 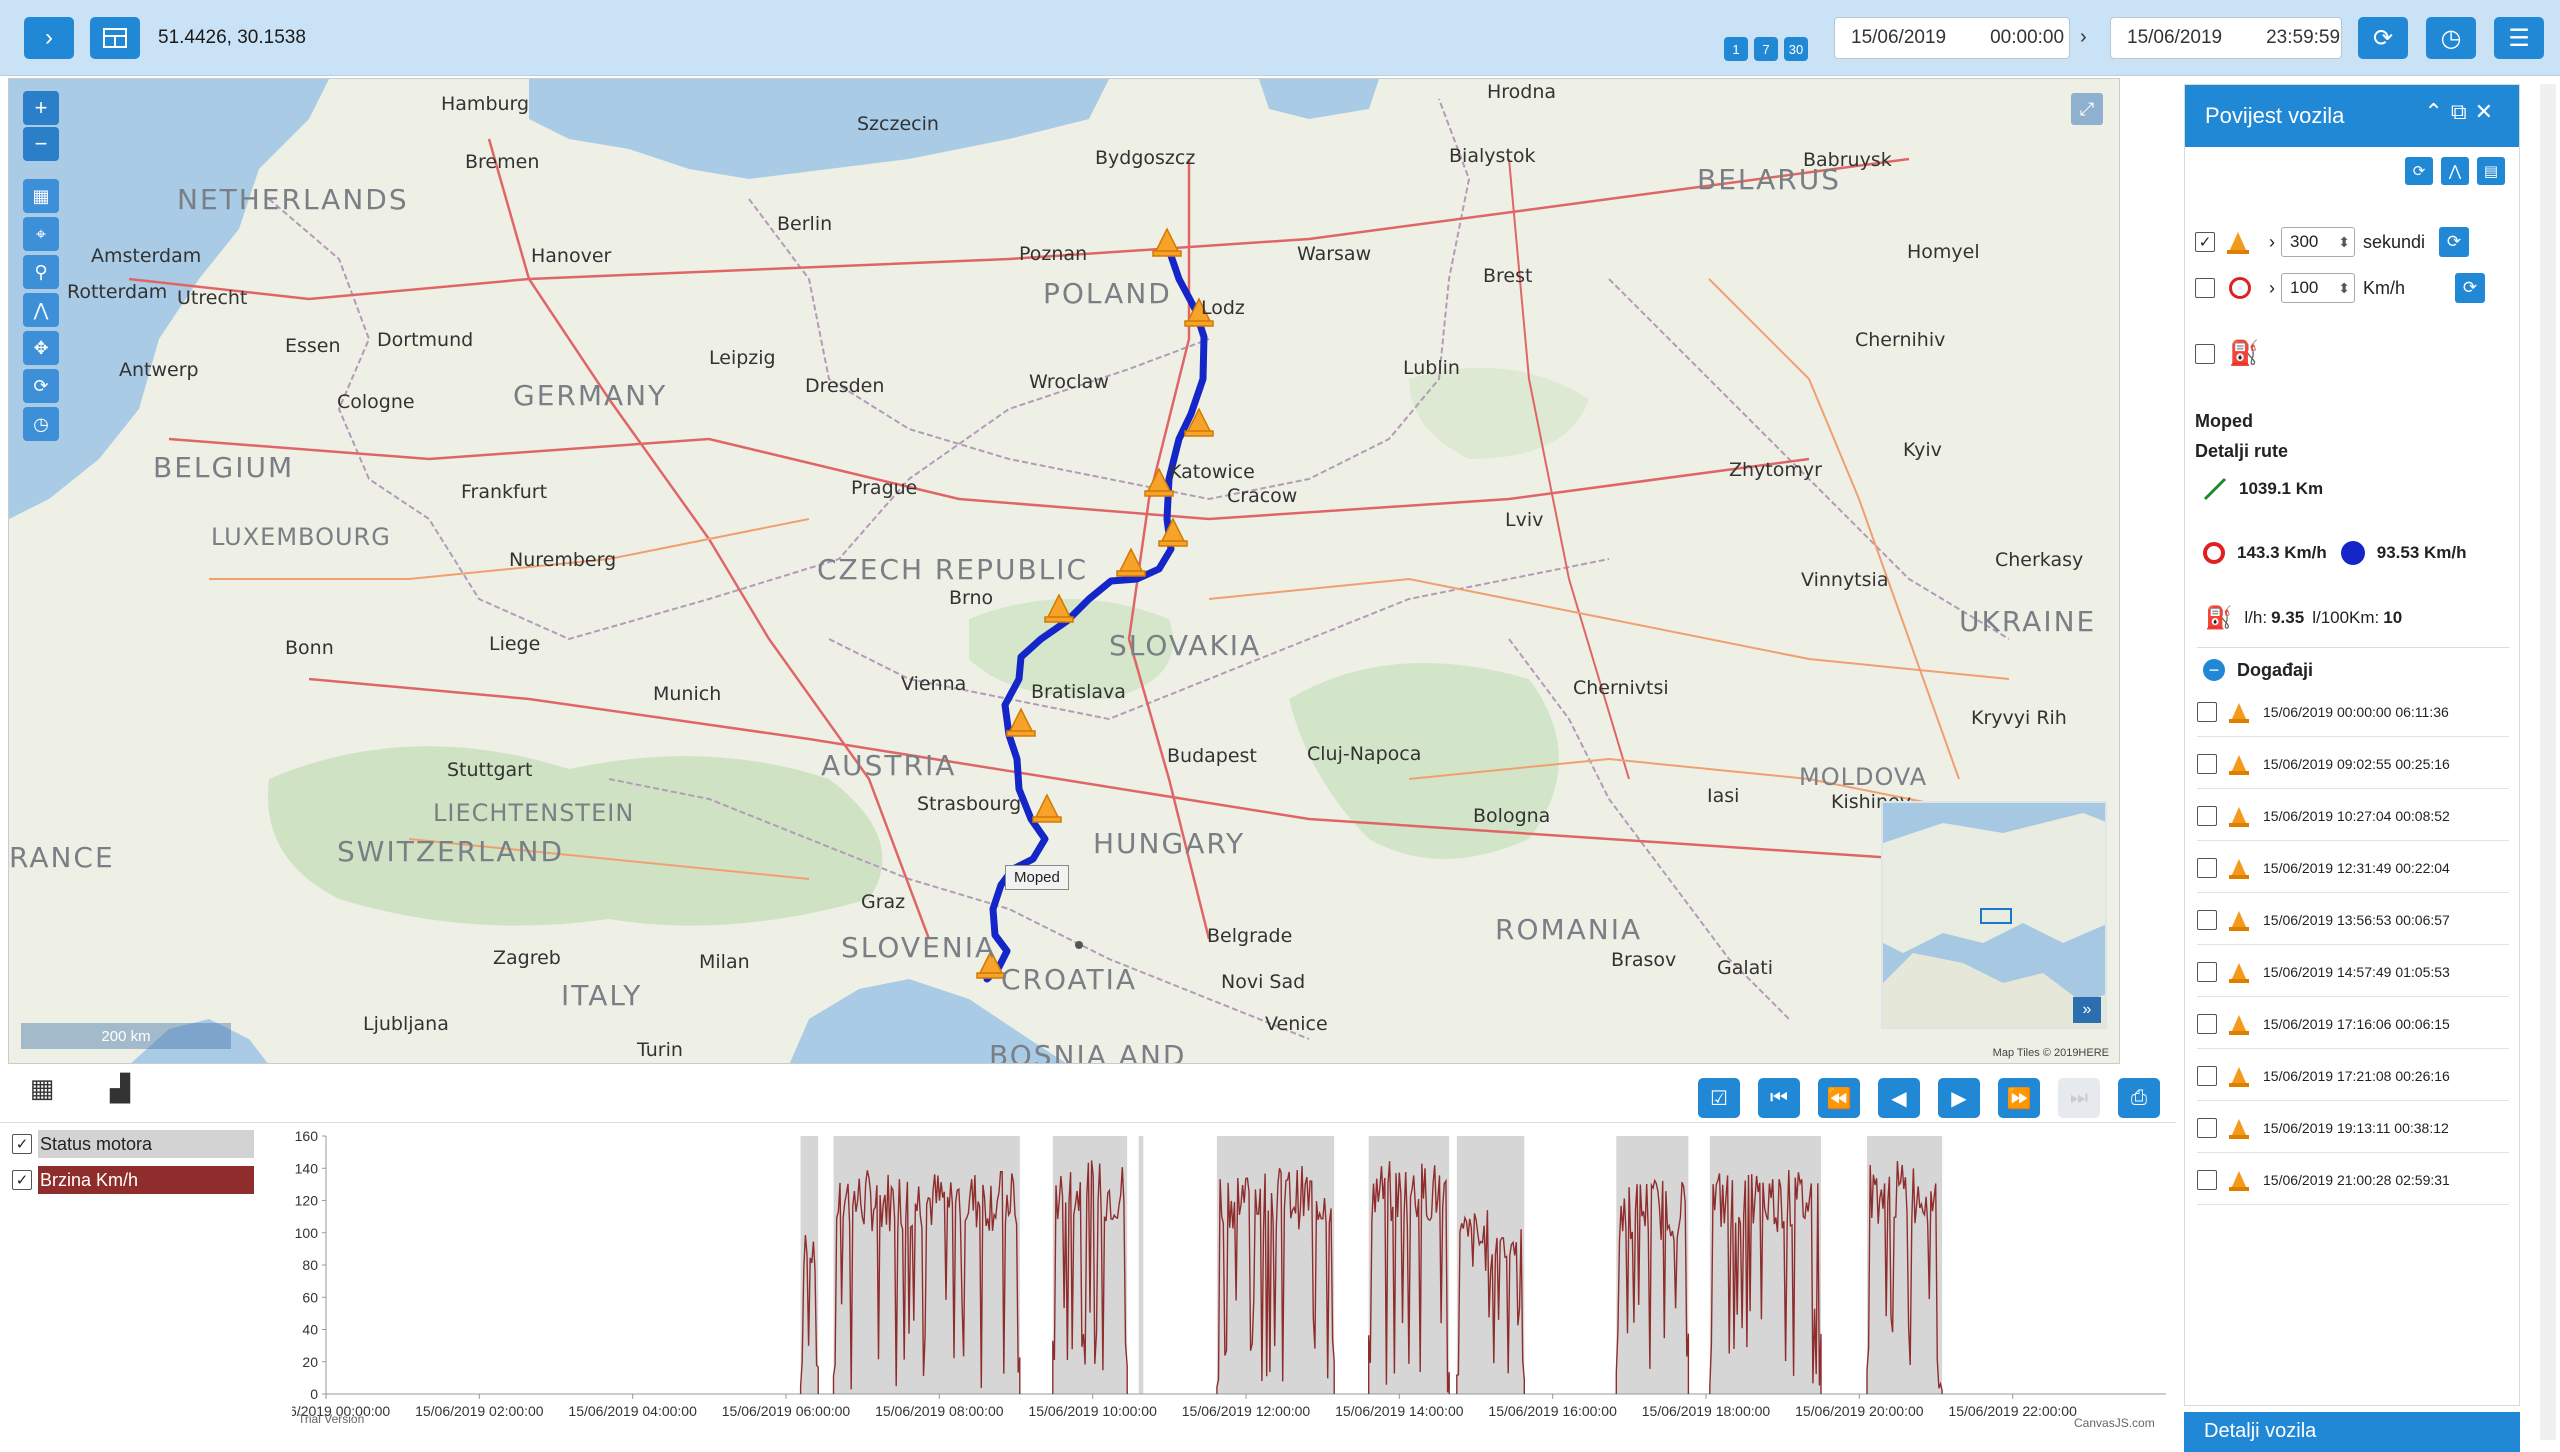 What do you see at coordinates (115, 38) in the screenshot?
I see `layout-toggle-button` at bounding box center [115, 38].